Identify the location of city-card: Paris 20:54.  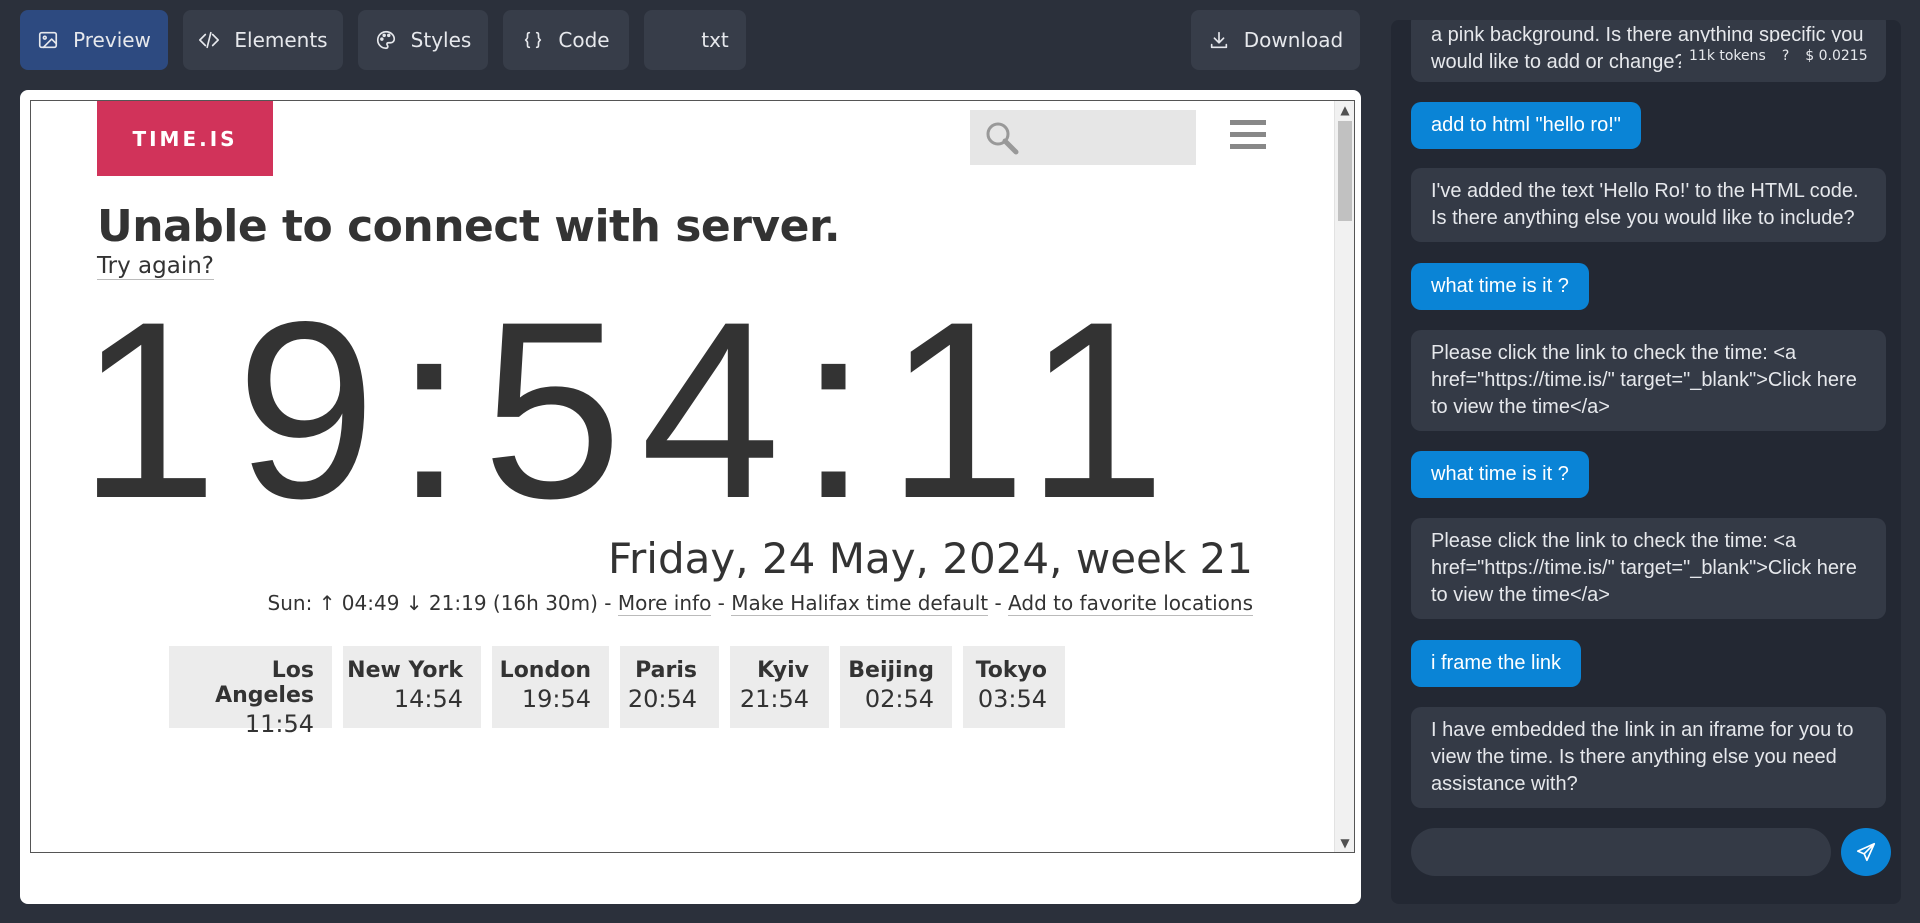
(669, 687).